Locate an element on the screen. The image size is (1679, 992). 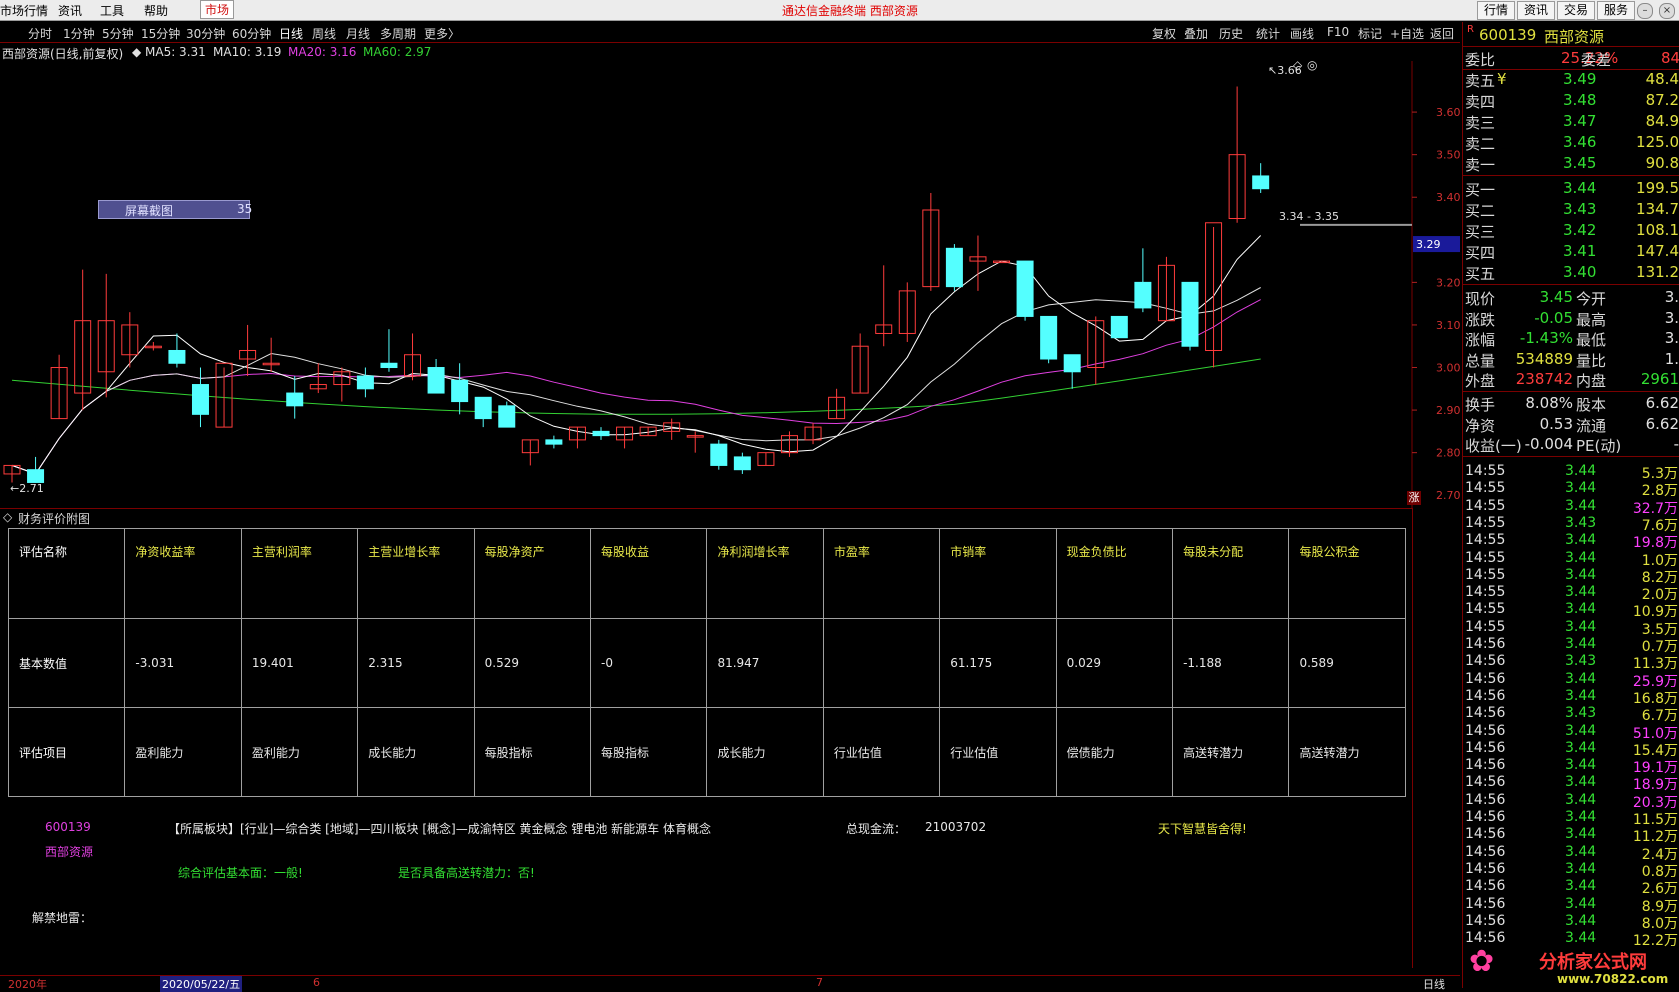
bid-label: 买五 is located at coordinates (1480, 274).